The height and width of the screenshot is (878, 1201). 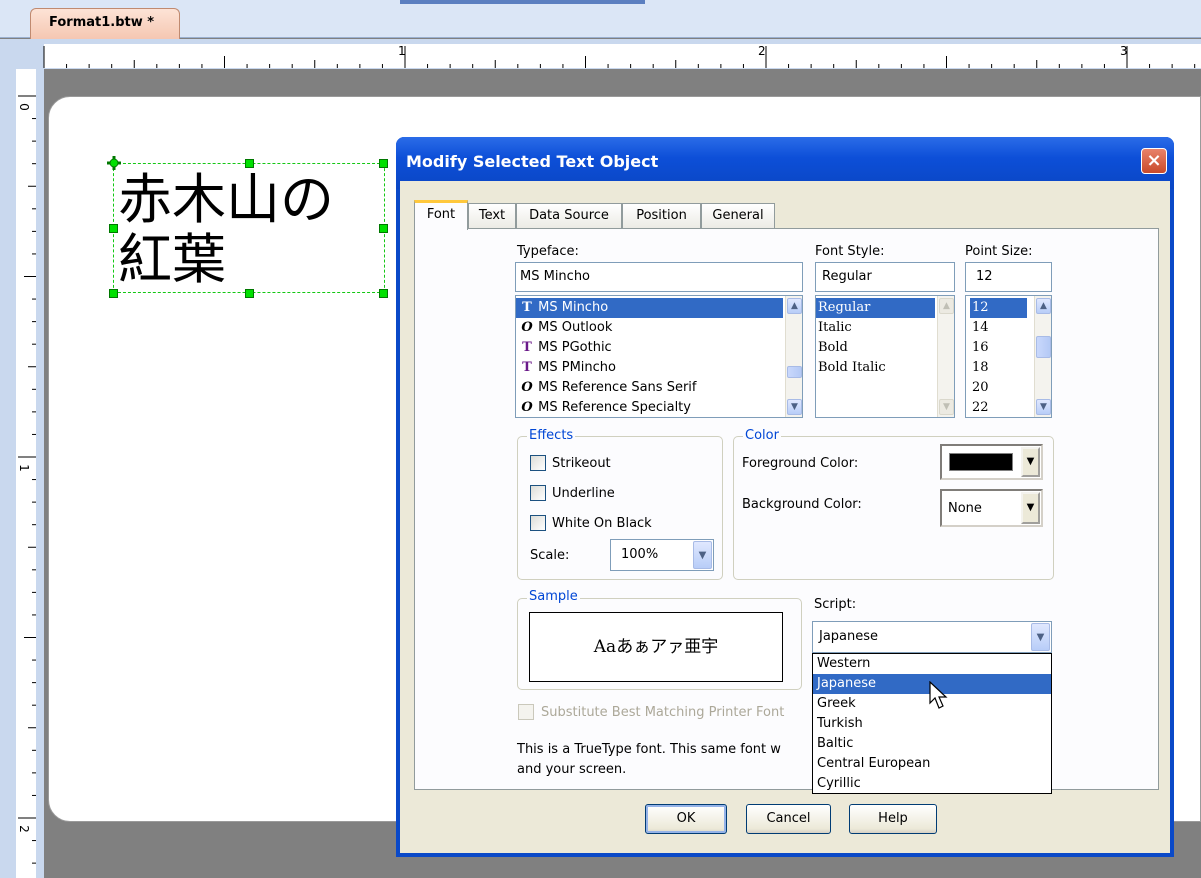 I want to click on tab-general: General, so click(x=738, y=215).